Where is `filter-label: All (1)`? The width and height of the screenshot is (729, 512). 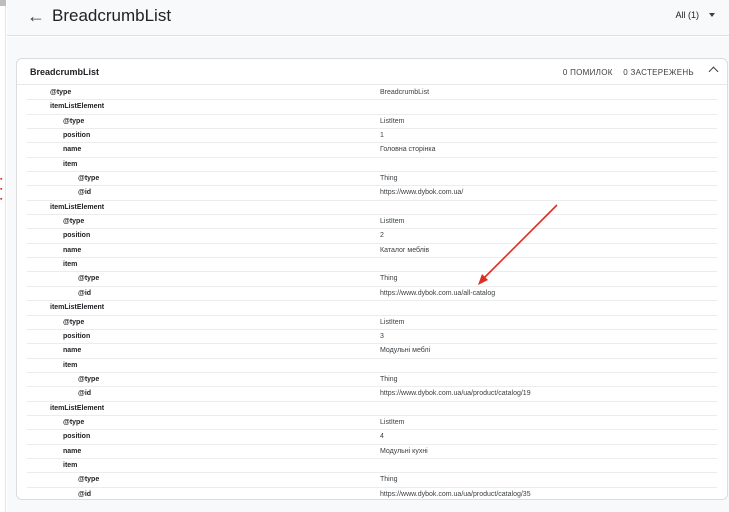 filter-label: All (1) is located at coordinates (687, 15).